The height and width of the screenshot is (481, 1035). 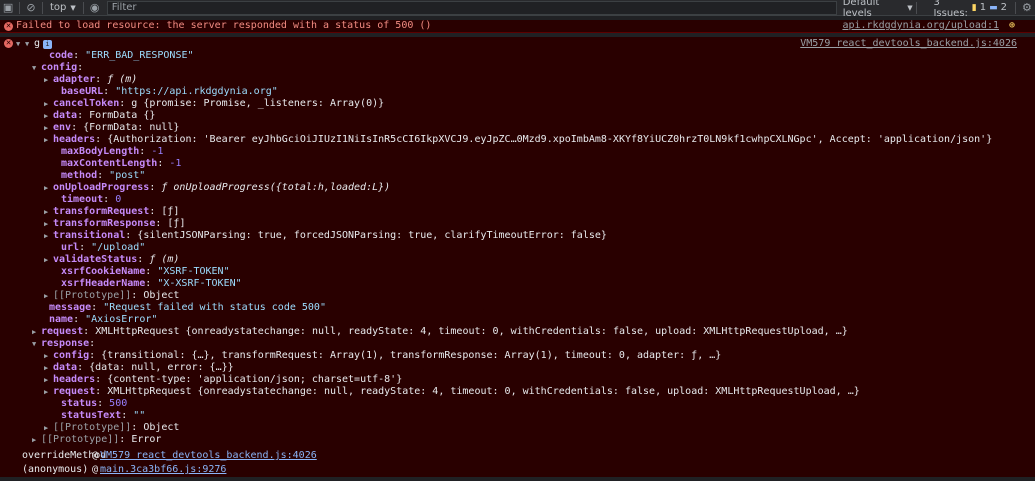 What do you see at coordinates (8, 8) in the screenshot?
I see `sidebar-toggle-icon: ▣` at bounding box center [8, 8].